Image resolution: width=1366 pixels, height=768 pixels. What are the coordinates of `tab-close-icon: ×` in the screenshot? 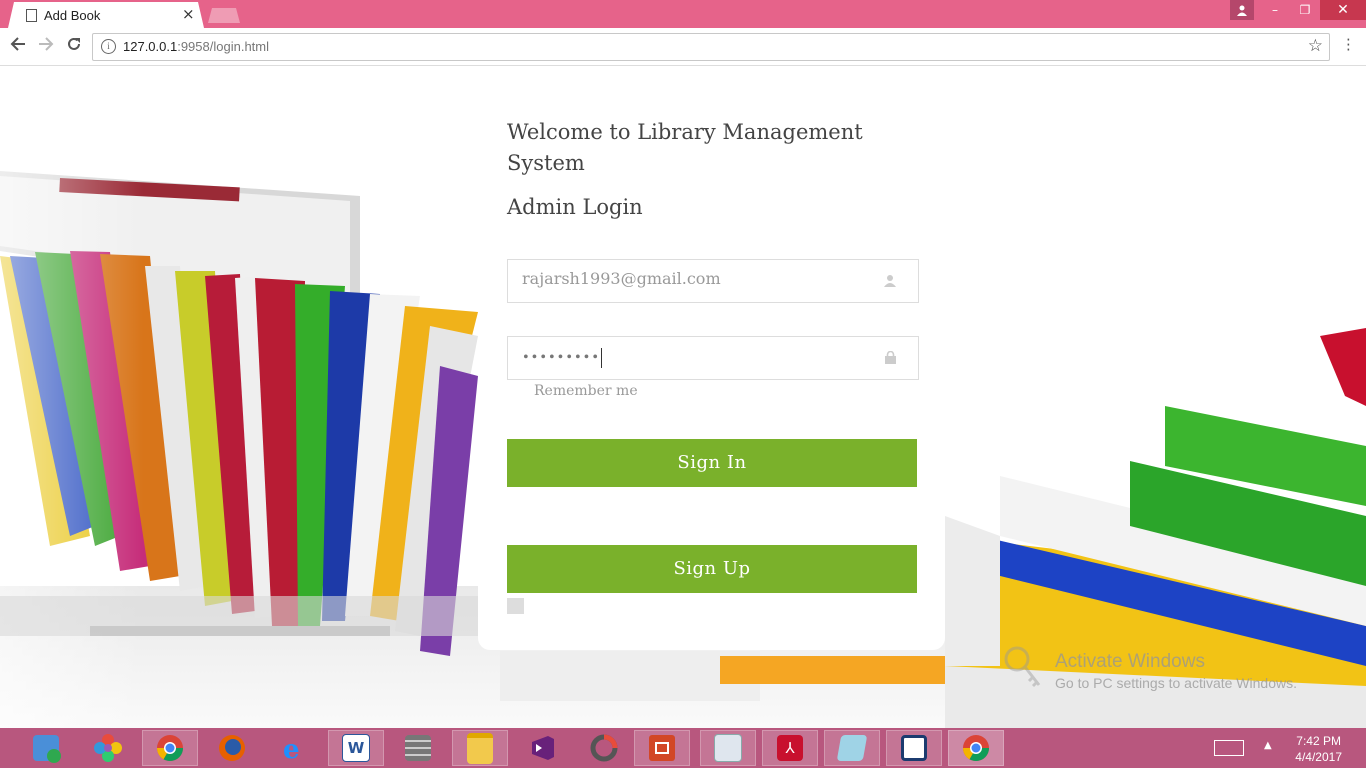 It's located at (188, 14).